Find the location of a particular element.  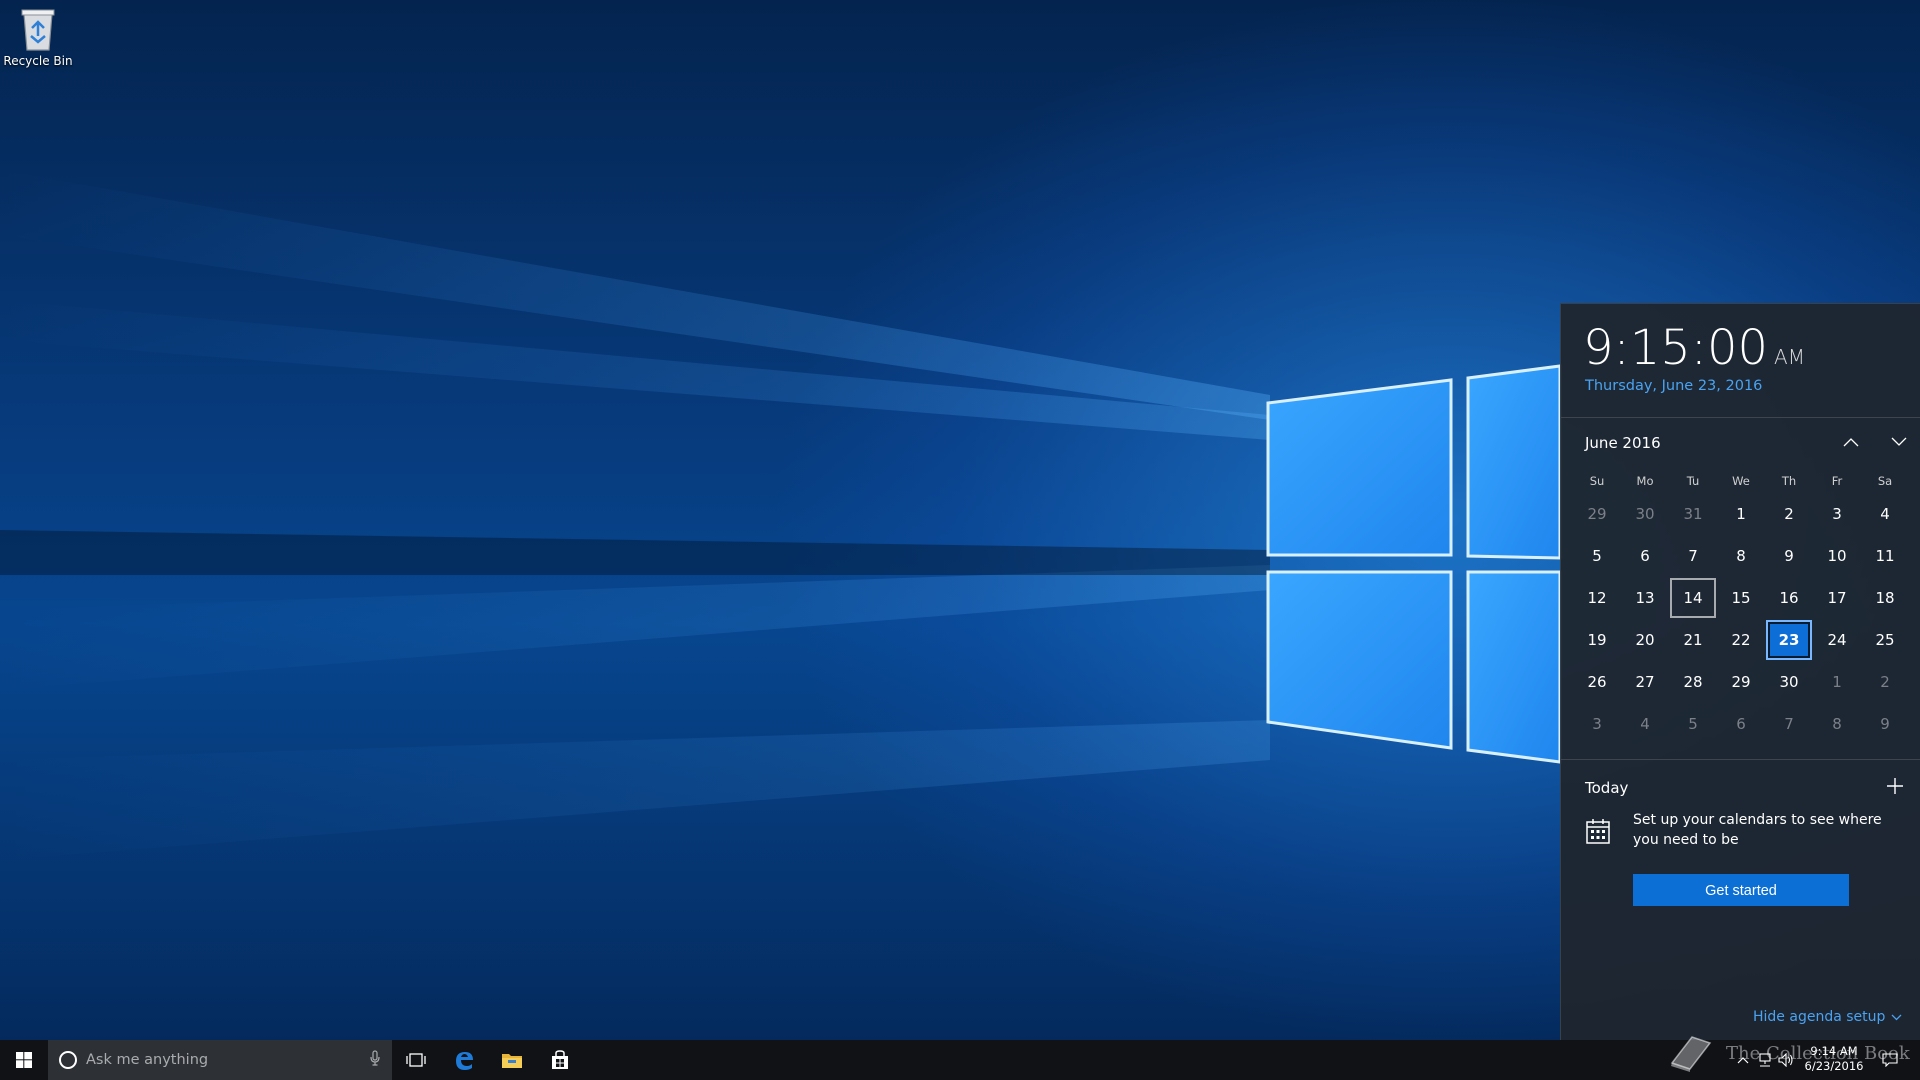

calendar-week-row: 5 6 7 8 9 10 11 is located at coordinates (1741, 556).